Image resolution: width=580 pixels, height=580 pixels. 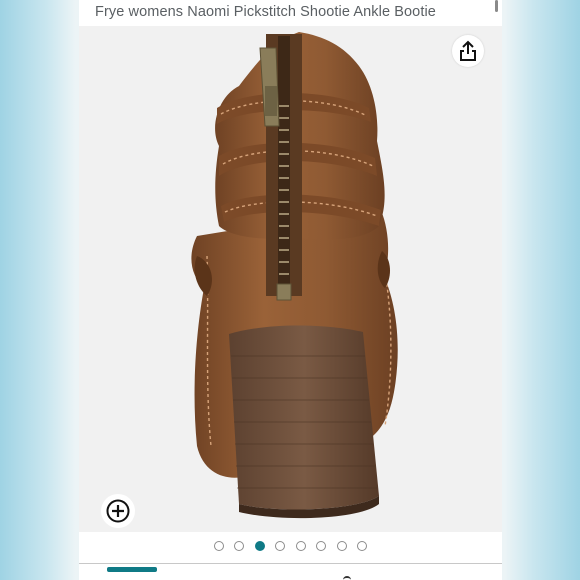 I want to click on carousel-dots, so click(x=290, y=547).